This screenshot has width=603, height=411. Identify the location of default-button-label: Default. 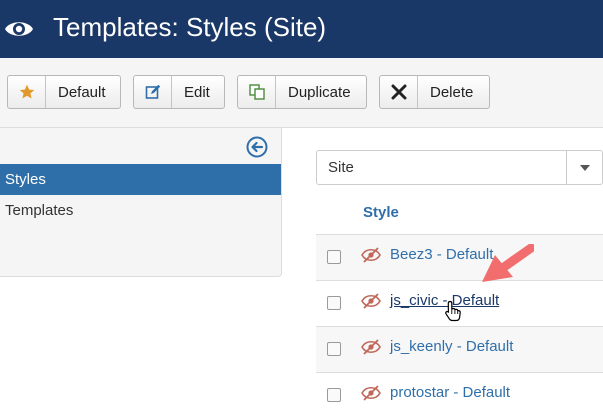
(82, 92).